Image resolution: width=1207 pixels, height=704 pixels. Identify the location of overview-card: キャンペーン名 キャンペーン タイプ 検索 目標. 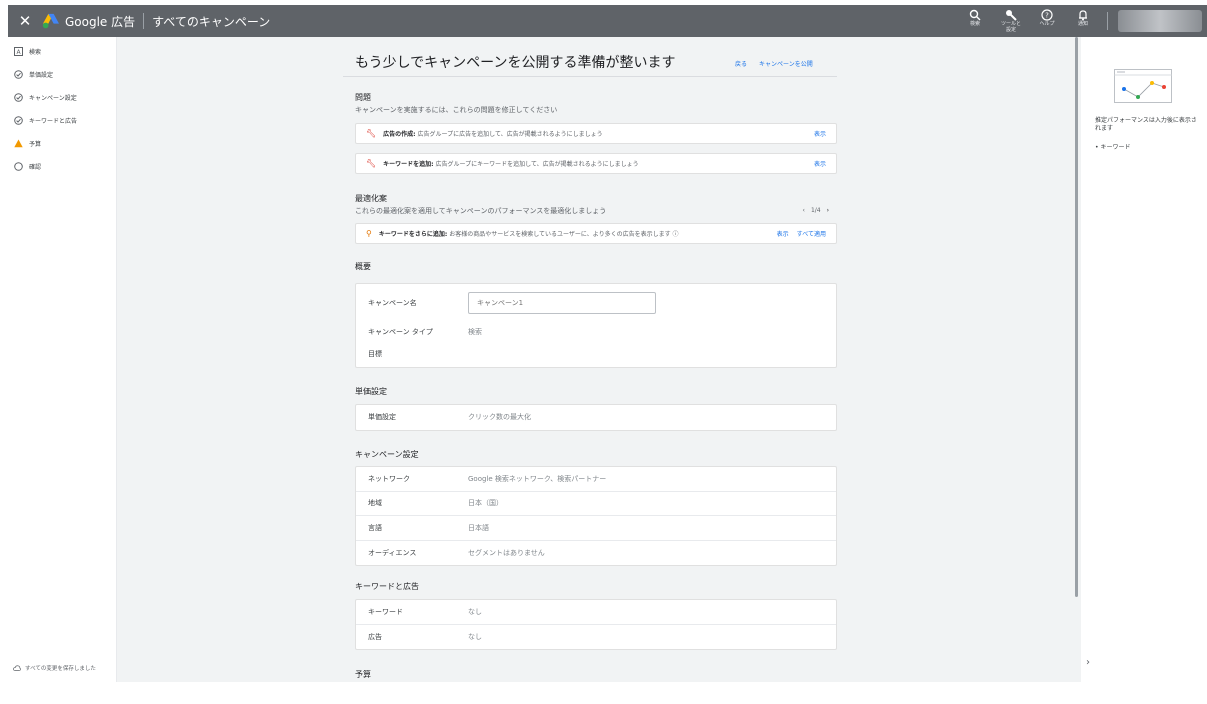
(596, 325).